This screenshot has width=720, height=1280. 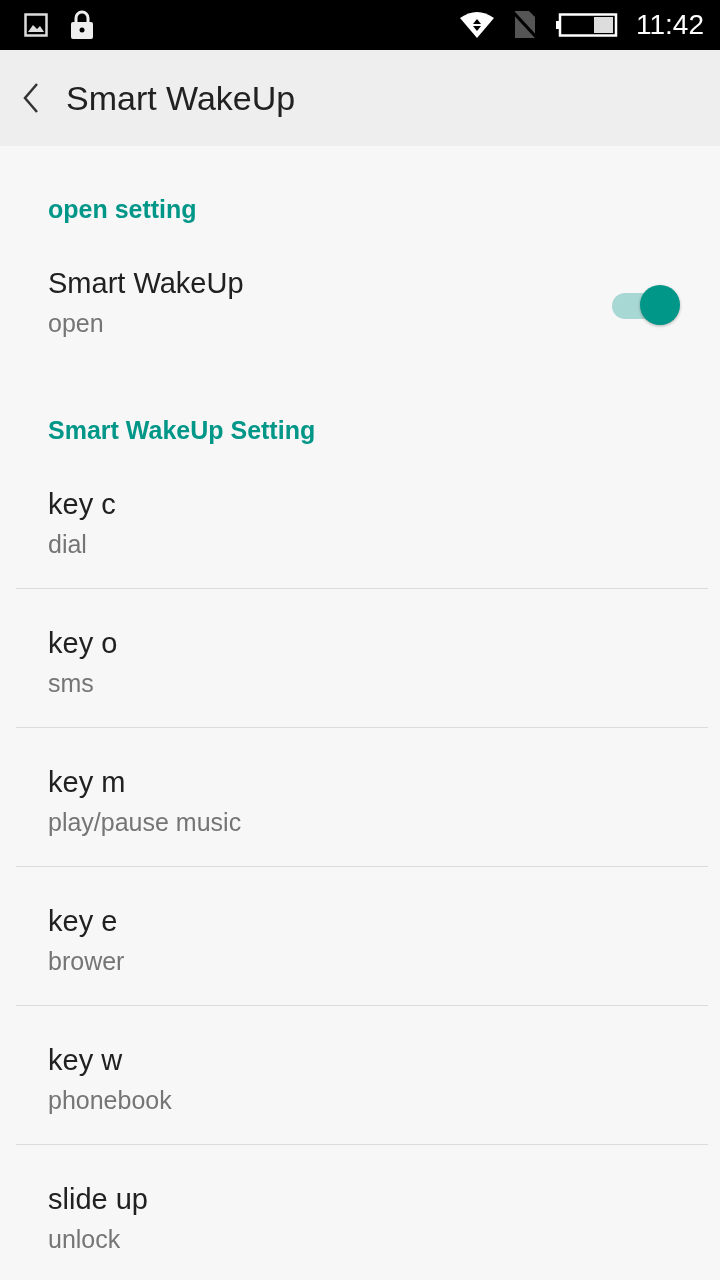 What do you see at coordinates (145, 822) in the screenshot?
I see `setting-summary: play/pause music` at bounding box center [145, 822].